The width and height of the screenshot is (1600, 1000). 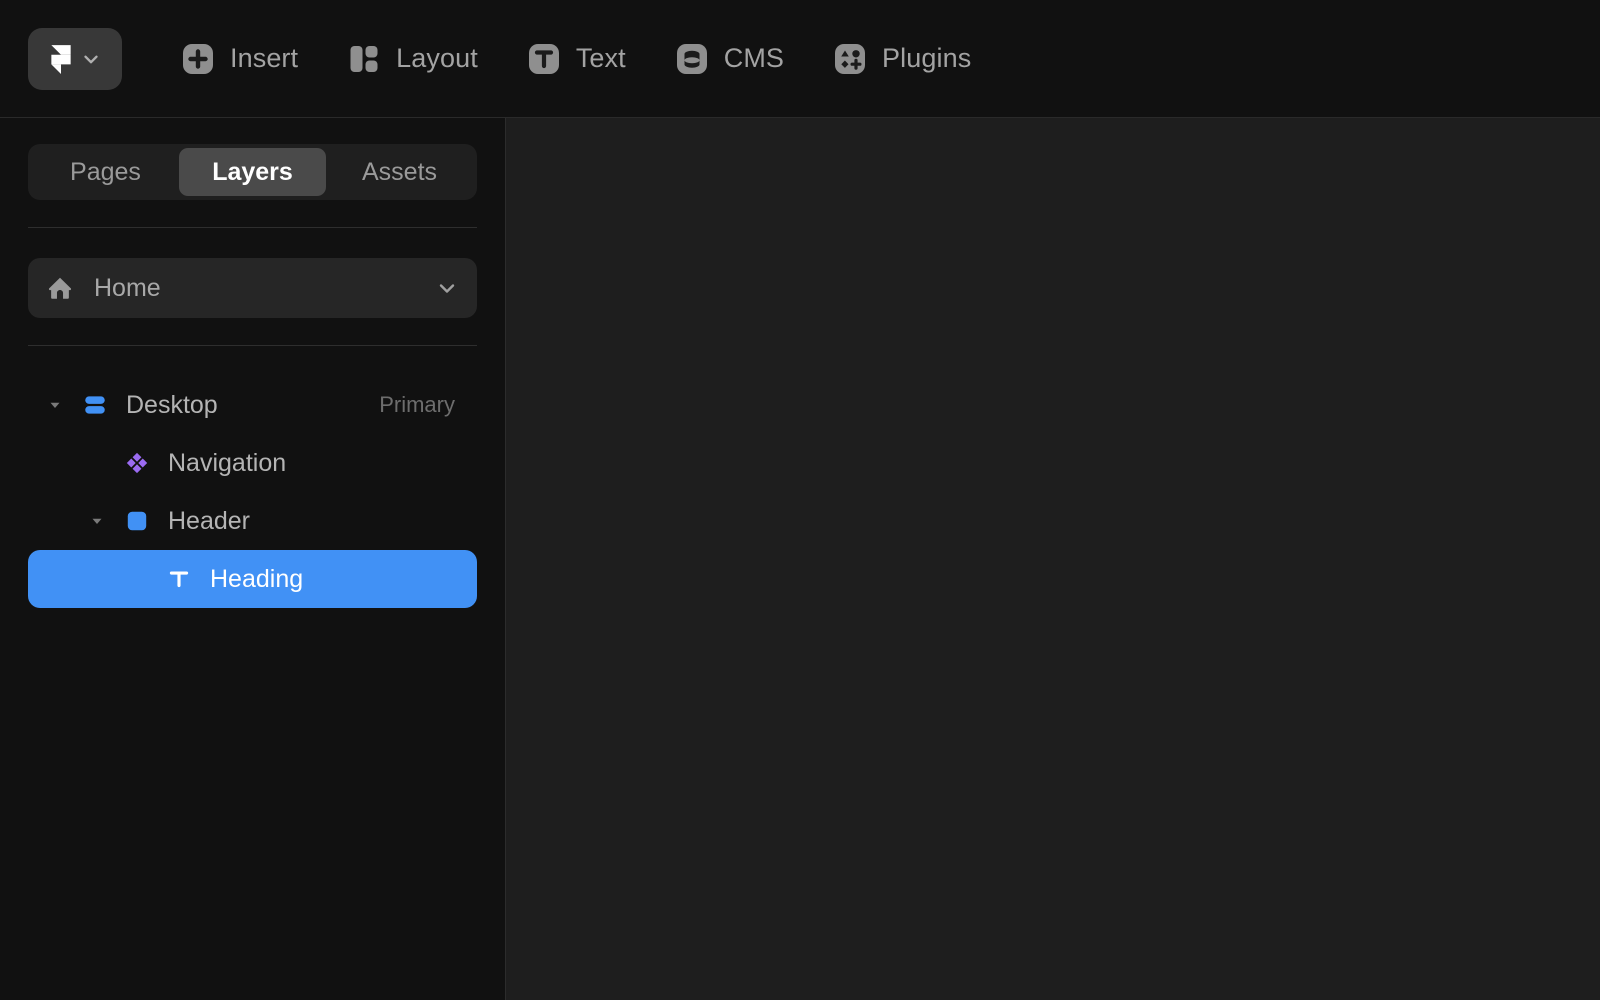 What do you see at coordinates (691, 58) in the screenshot?
I see `database-icon` at bounding box center [691, 58].